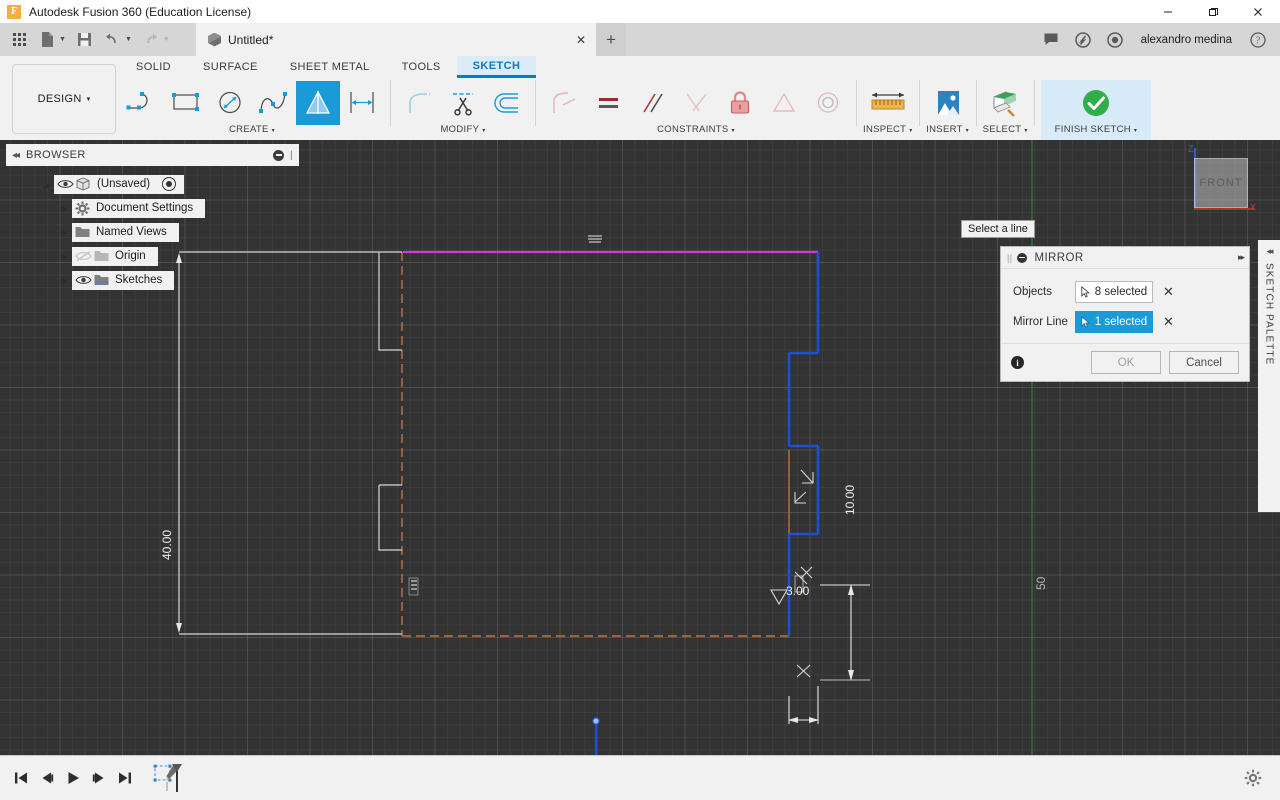 The width and height of the screenshot is (1280, 800). What do you see at coordinates (46, 184) in the screenshot?
I see `expand-triangle-icon: ◢` at bounding box center [46, 184].